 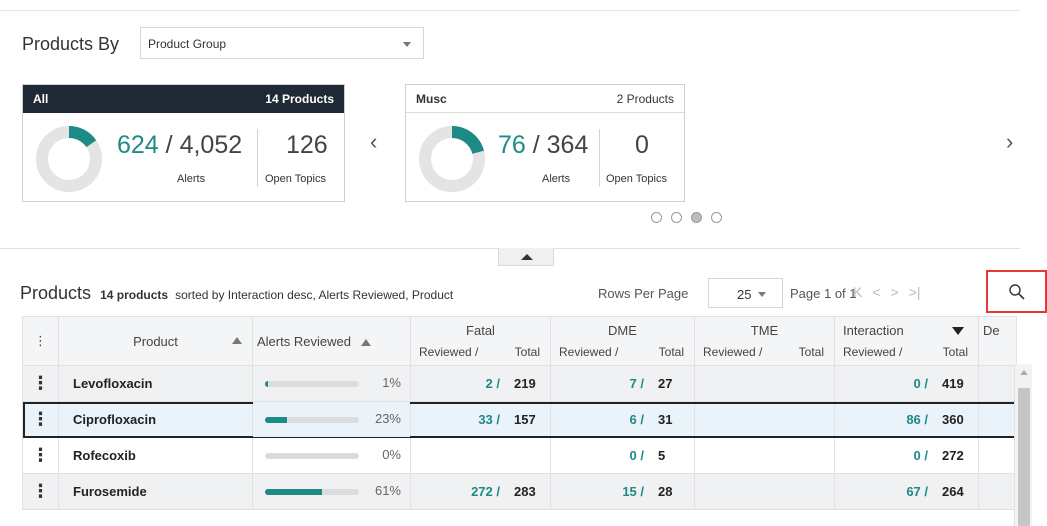 What do you see at coordinates (1024, 457) in the screenshot?
I see `scrollbar-thumb` at bounding box center [1024, 457].